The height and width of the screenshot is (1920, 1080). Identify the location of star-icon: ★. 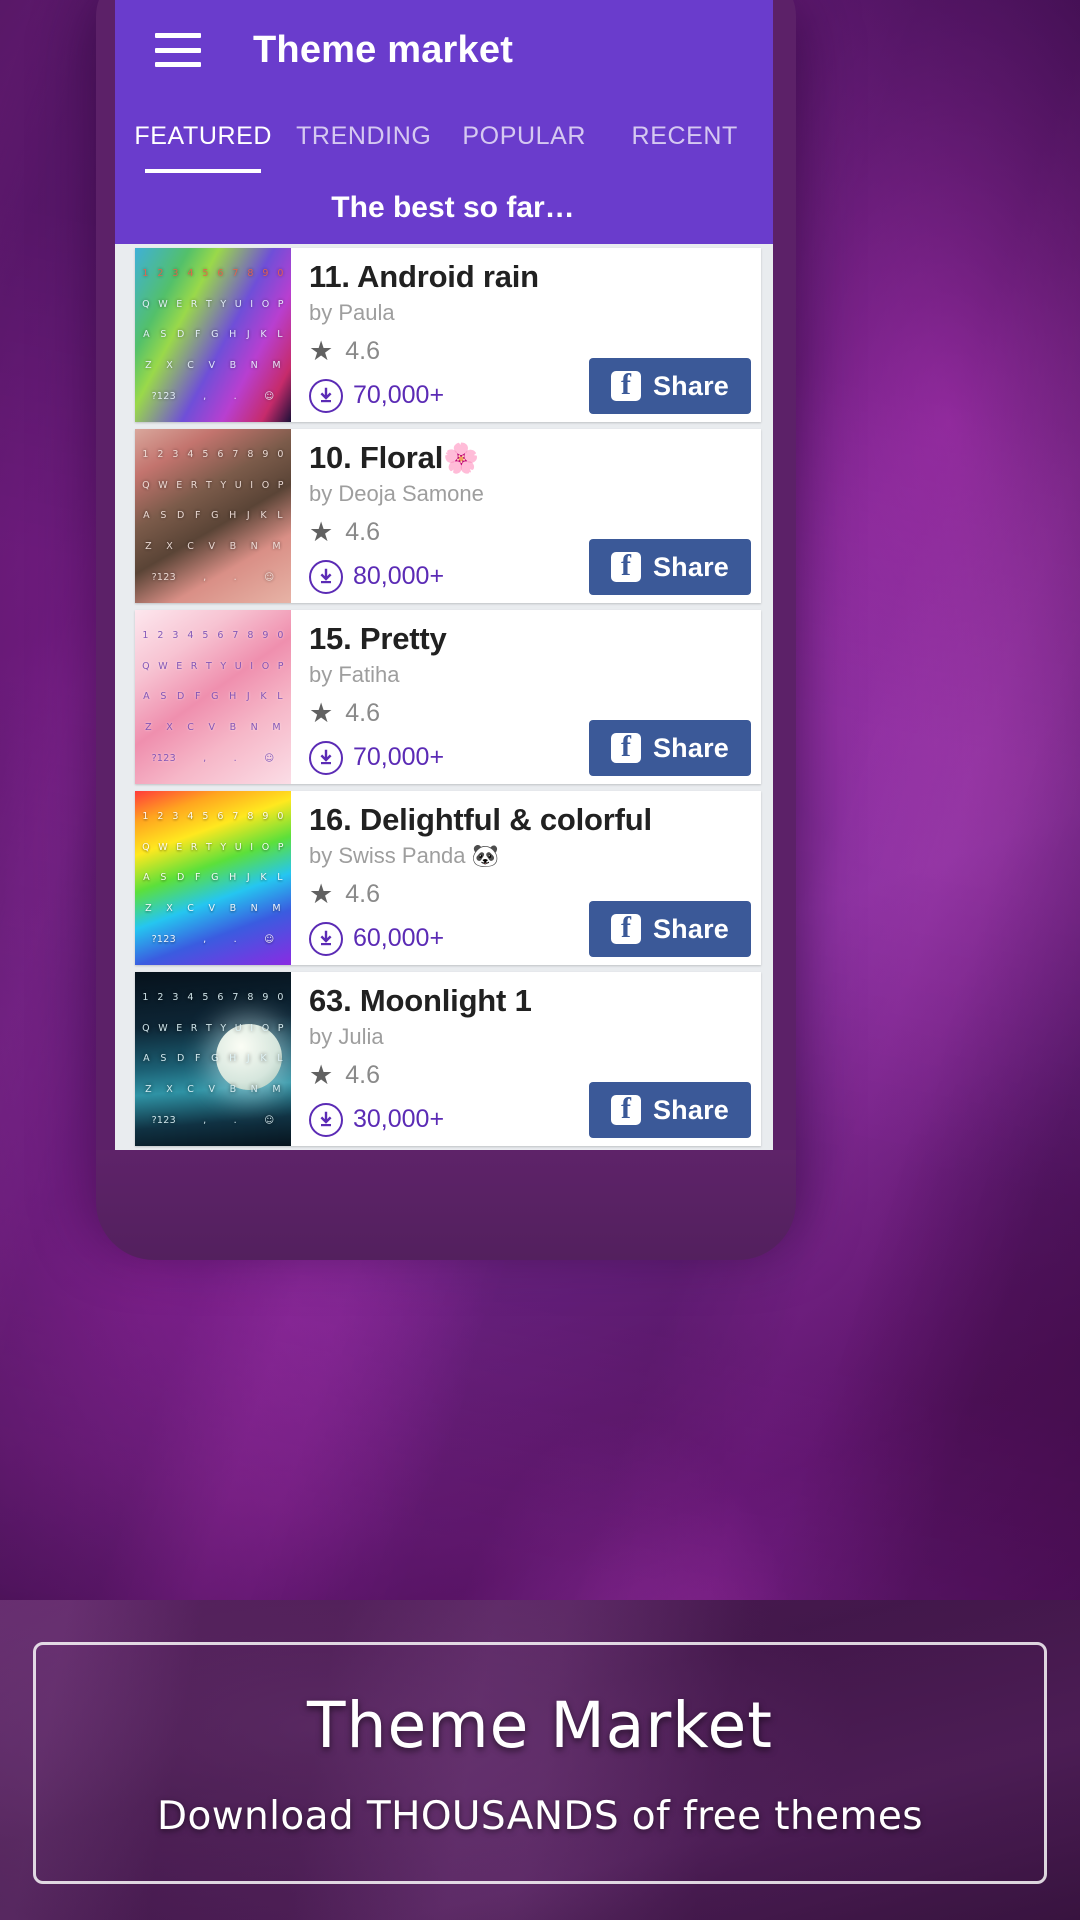
(321, 531).